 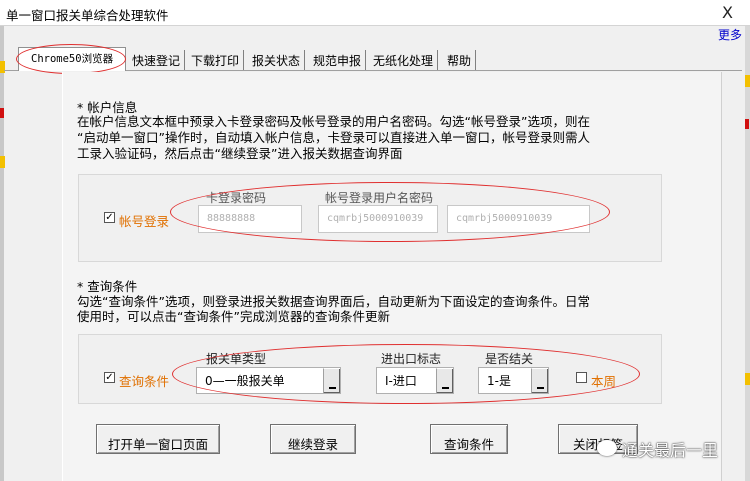 I want to click on wechat-logo-icon, so click(x=607, y=448).